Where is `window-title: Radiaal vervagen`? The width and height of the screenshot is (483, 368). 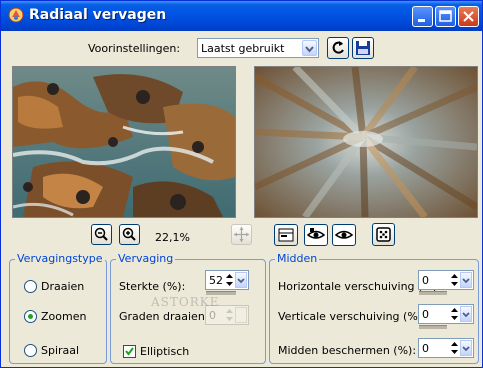
window-title: Radiaal vervagen is located at coordinates (98, 15).